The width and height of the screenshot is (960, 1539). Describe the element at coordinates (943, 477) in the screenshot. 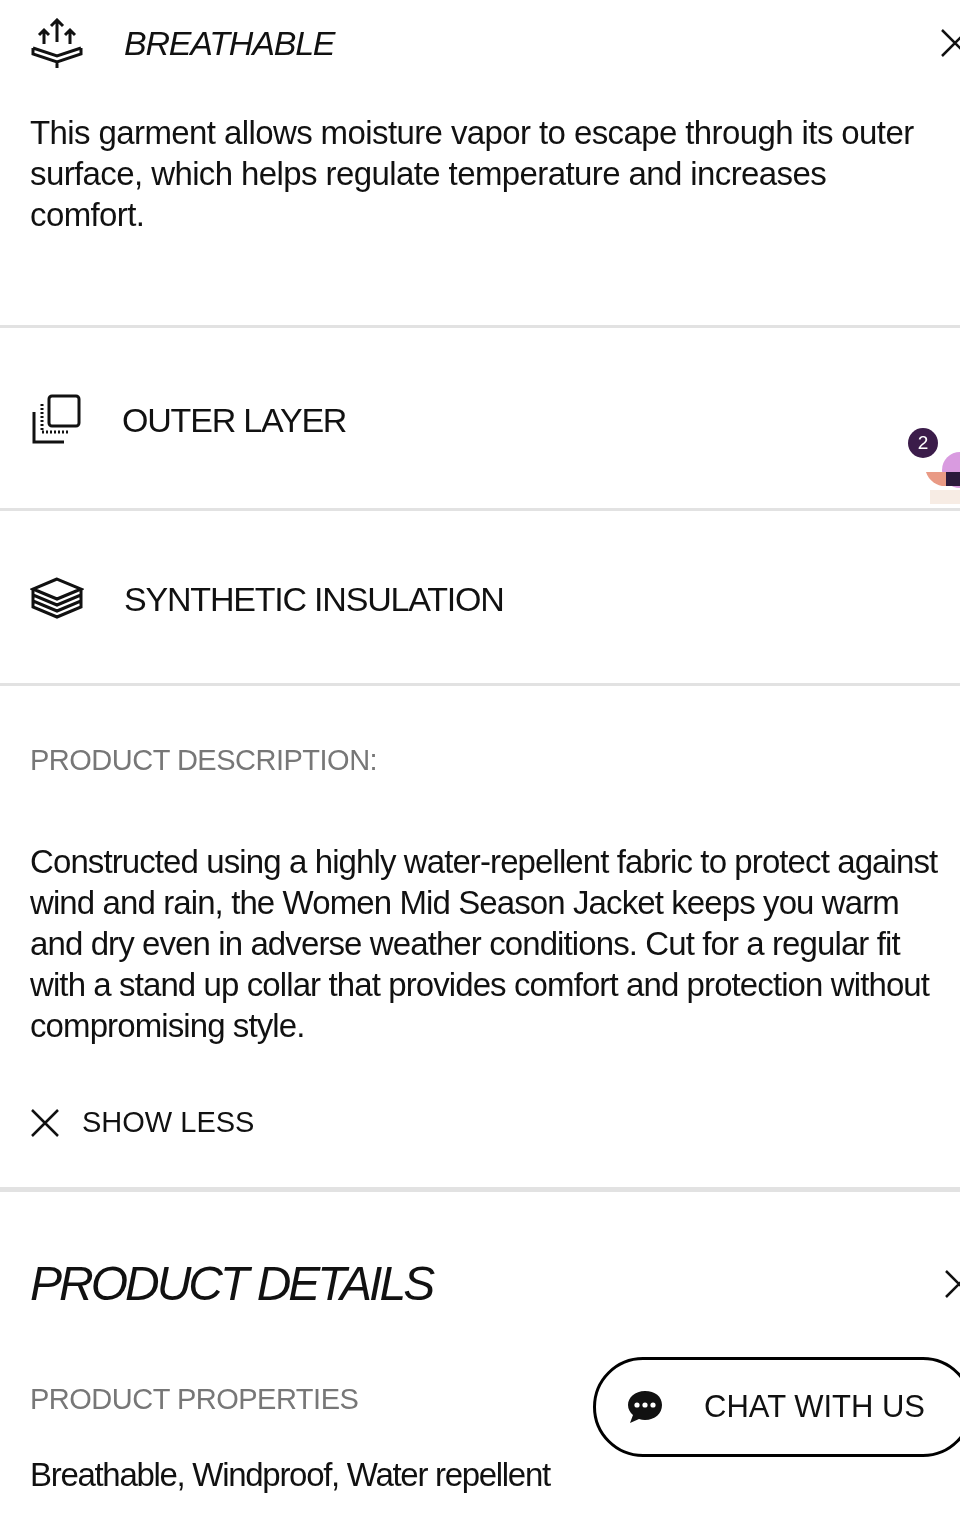

I see `avatar-icon` at that location.